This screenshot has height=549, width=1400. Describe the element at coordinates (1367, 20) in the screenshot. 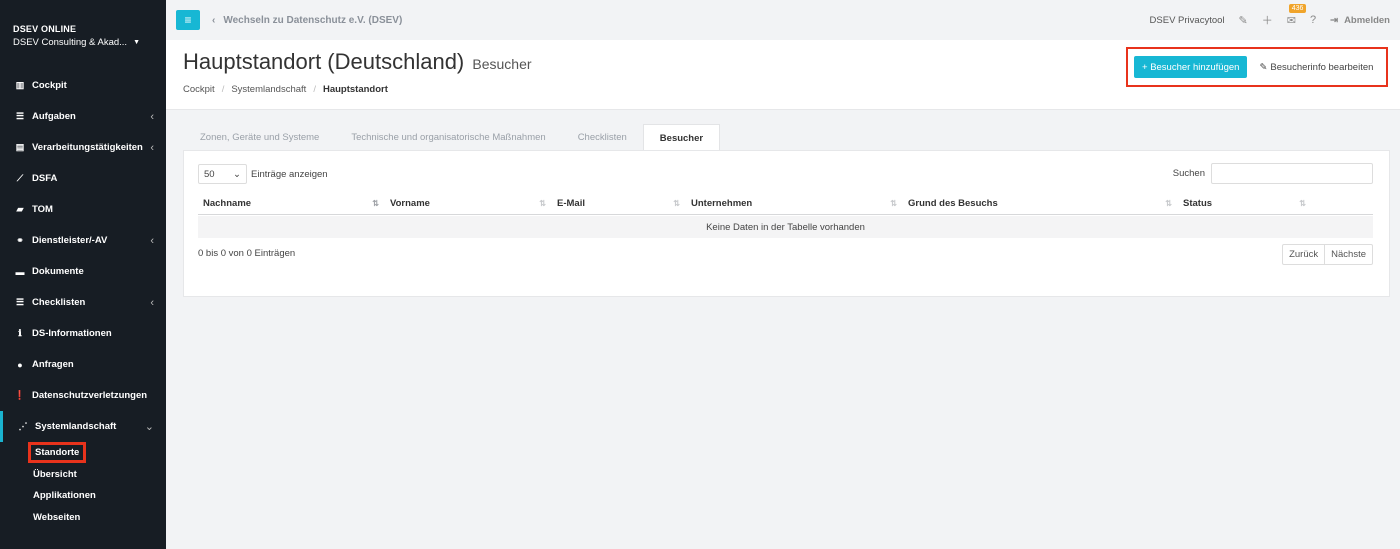

I see `logout-label: Abmelden` at that location.